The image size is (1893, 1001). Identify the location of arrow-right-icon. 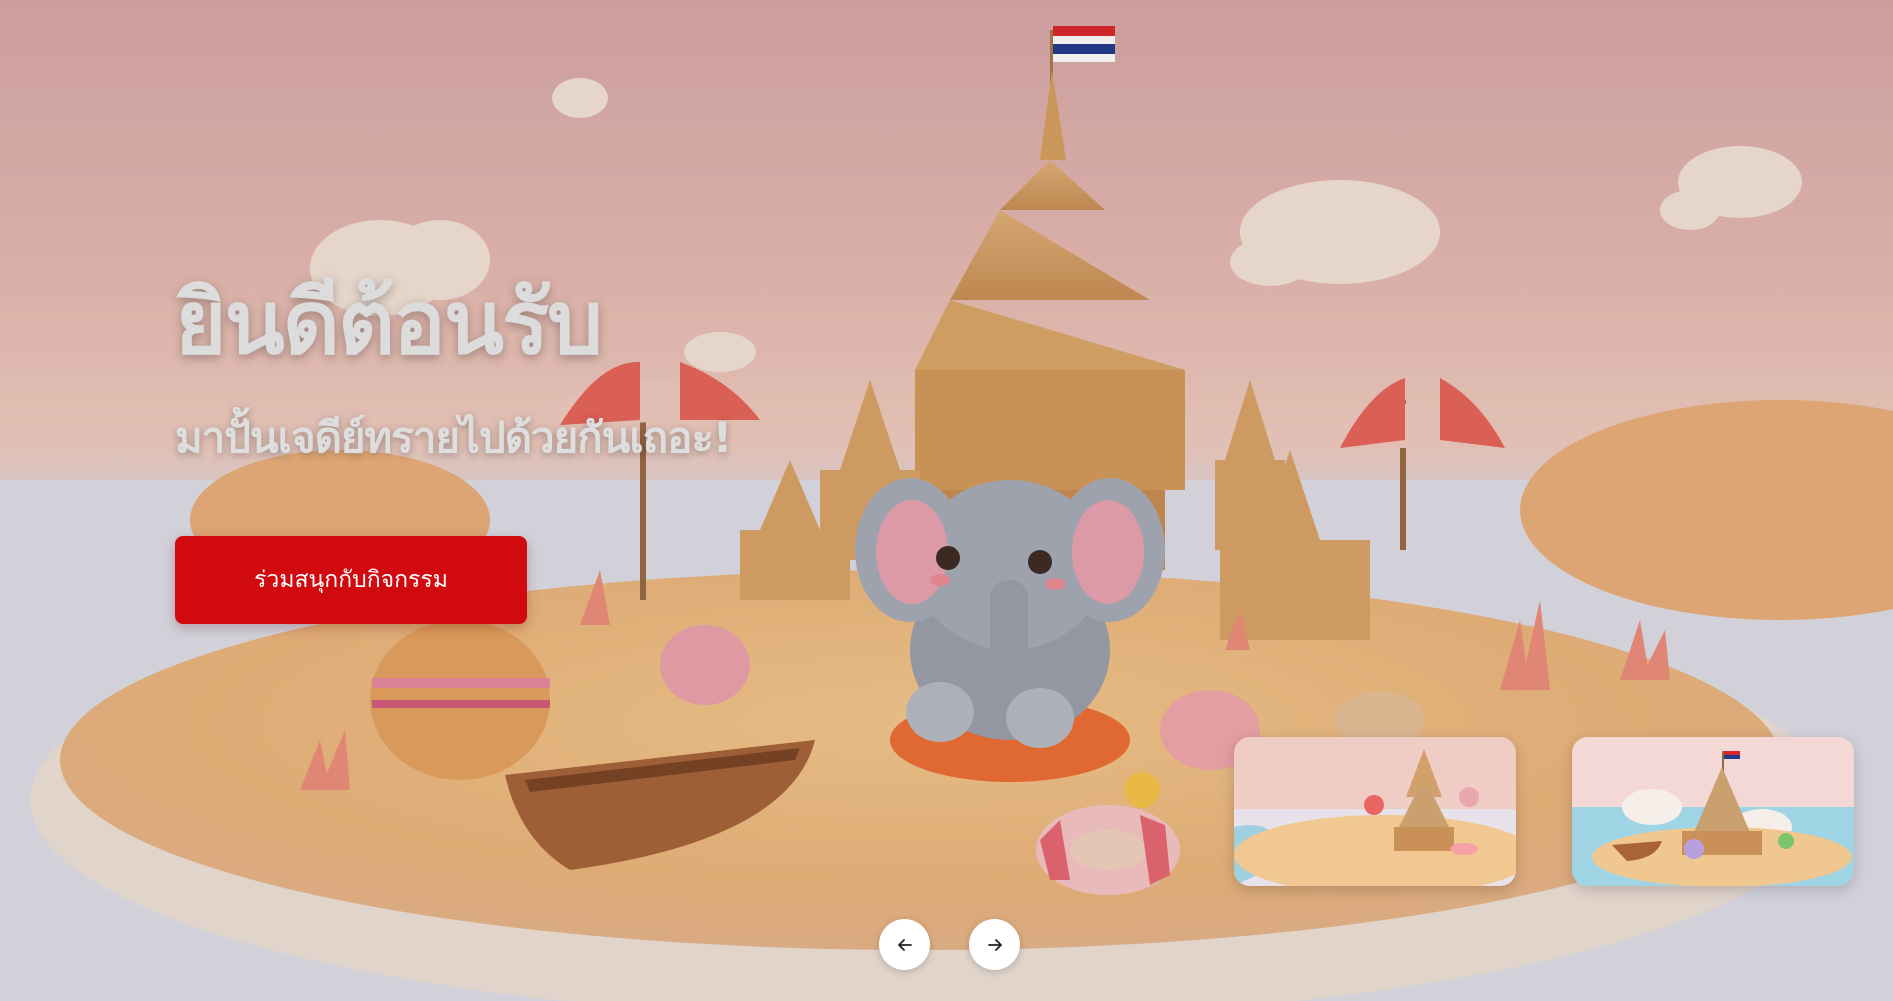
(994, 944).